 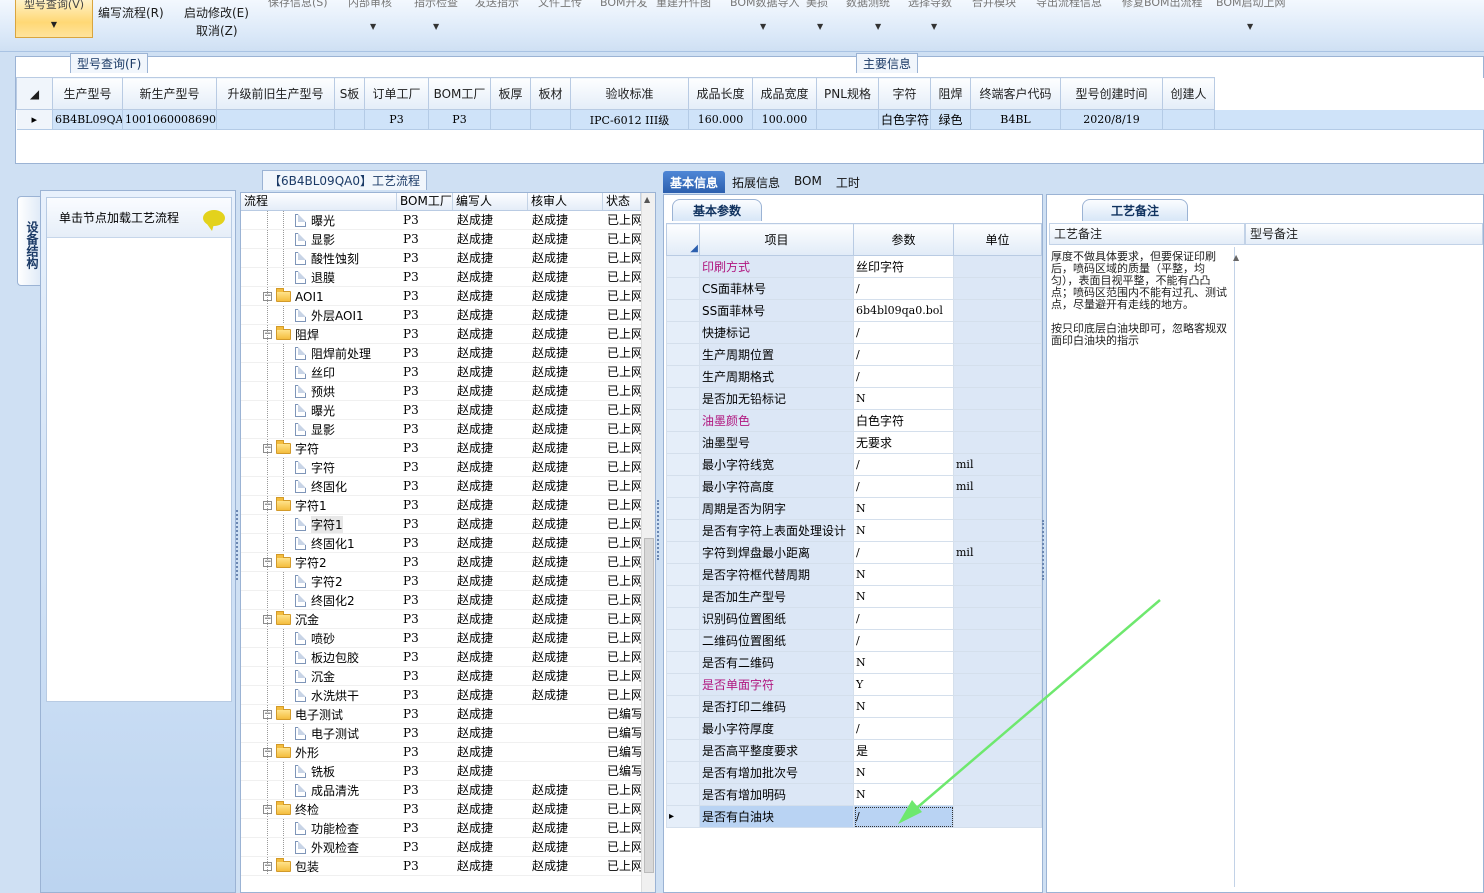 What do you see at coordinates (441, 239) in the screenshot?
I see `flow-row: 显影 P3 赵成捷 赵成捷 已上网` at bounding box center [441, 239].